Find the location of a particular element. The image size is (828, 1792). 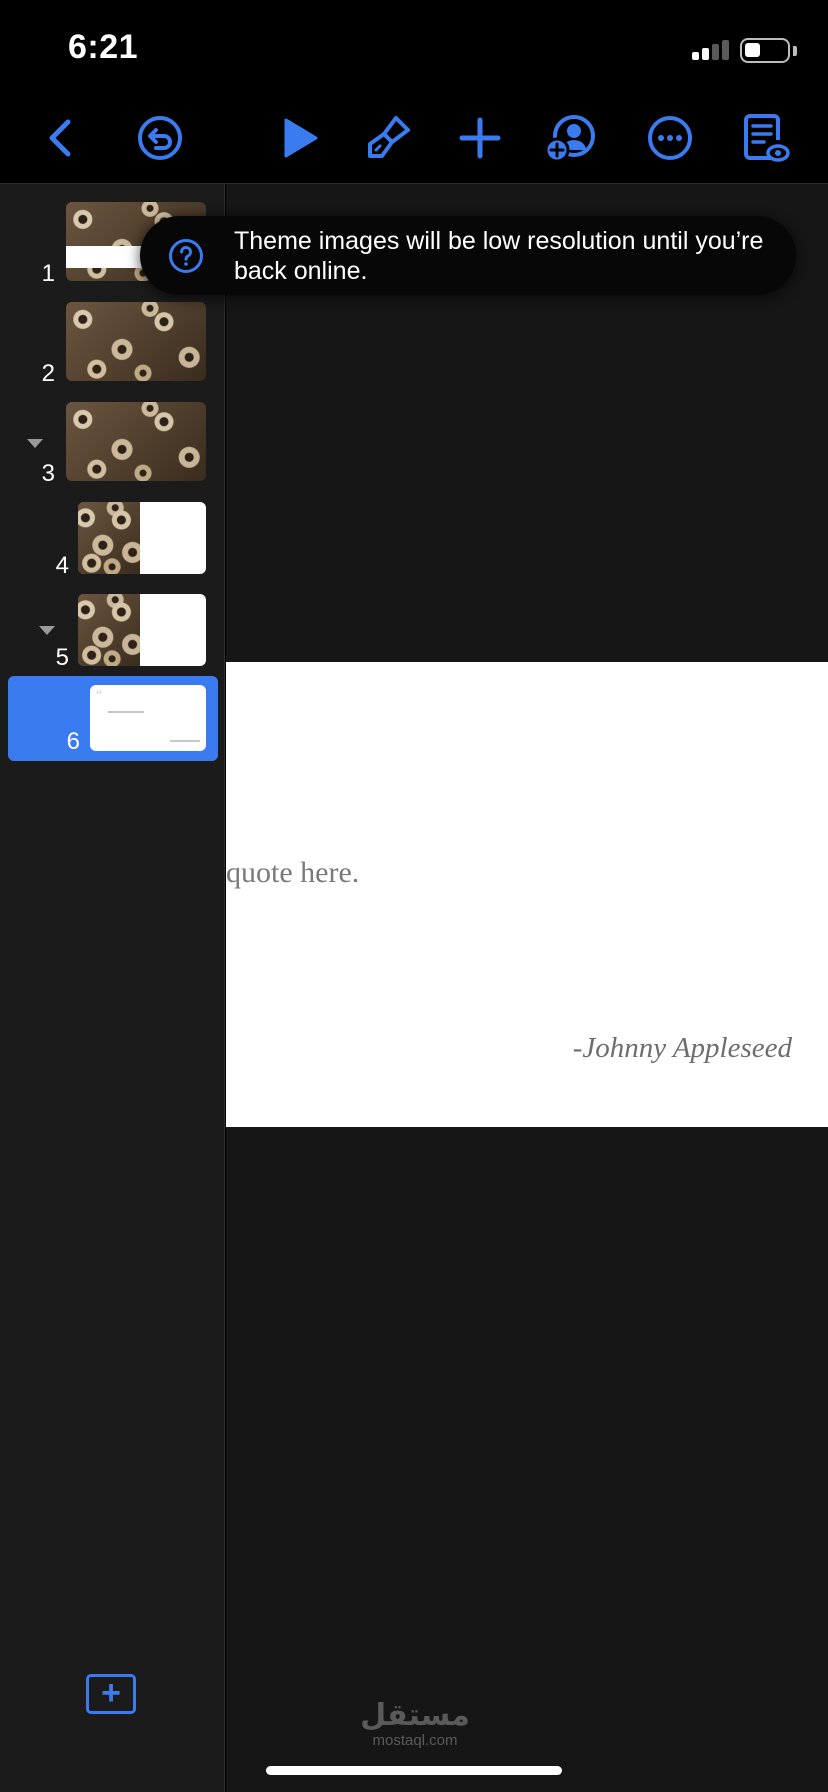

slide-author-text: -Johnny Appleseed is located at coordinates (682, 1048).